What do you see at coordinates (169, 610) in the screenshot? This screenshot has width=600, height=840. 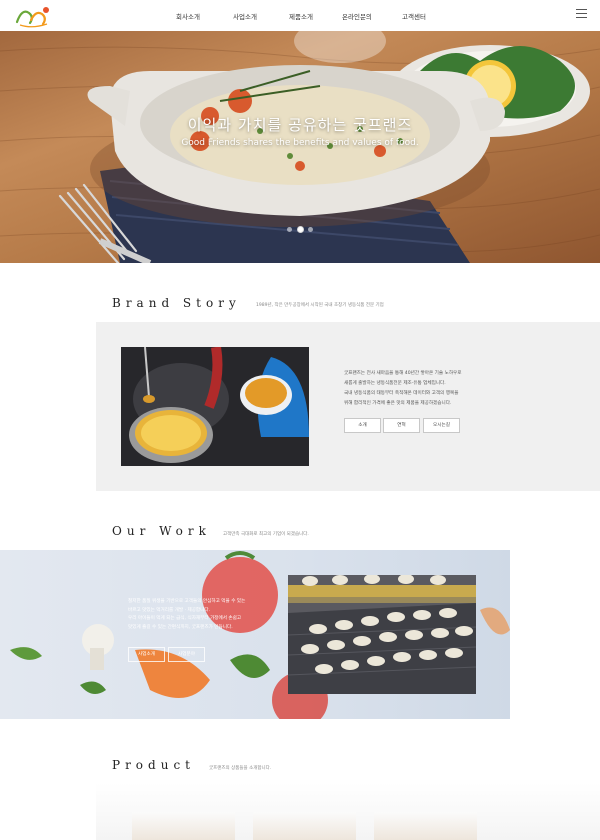 I see `work-text-line-2: 바르고 맛있는 먹거리를 개발 · 제공합니다.` at bounding box center [169, 610].